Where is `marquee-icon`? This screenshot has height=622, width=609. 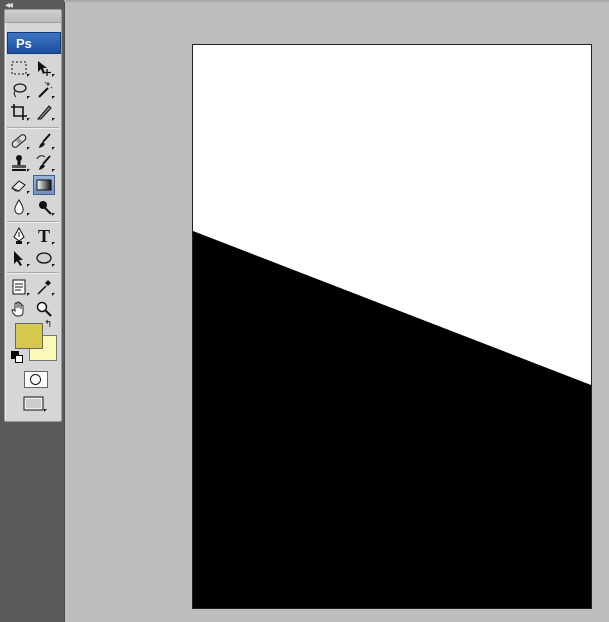
marquee-icon is located at coordinates (19, 68).